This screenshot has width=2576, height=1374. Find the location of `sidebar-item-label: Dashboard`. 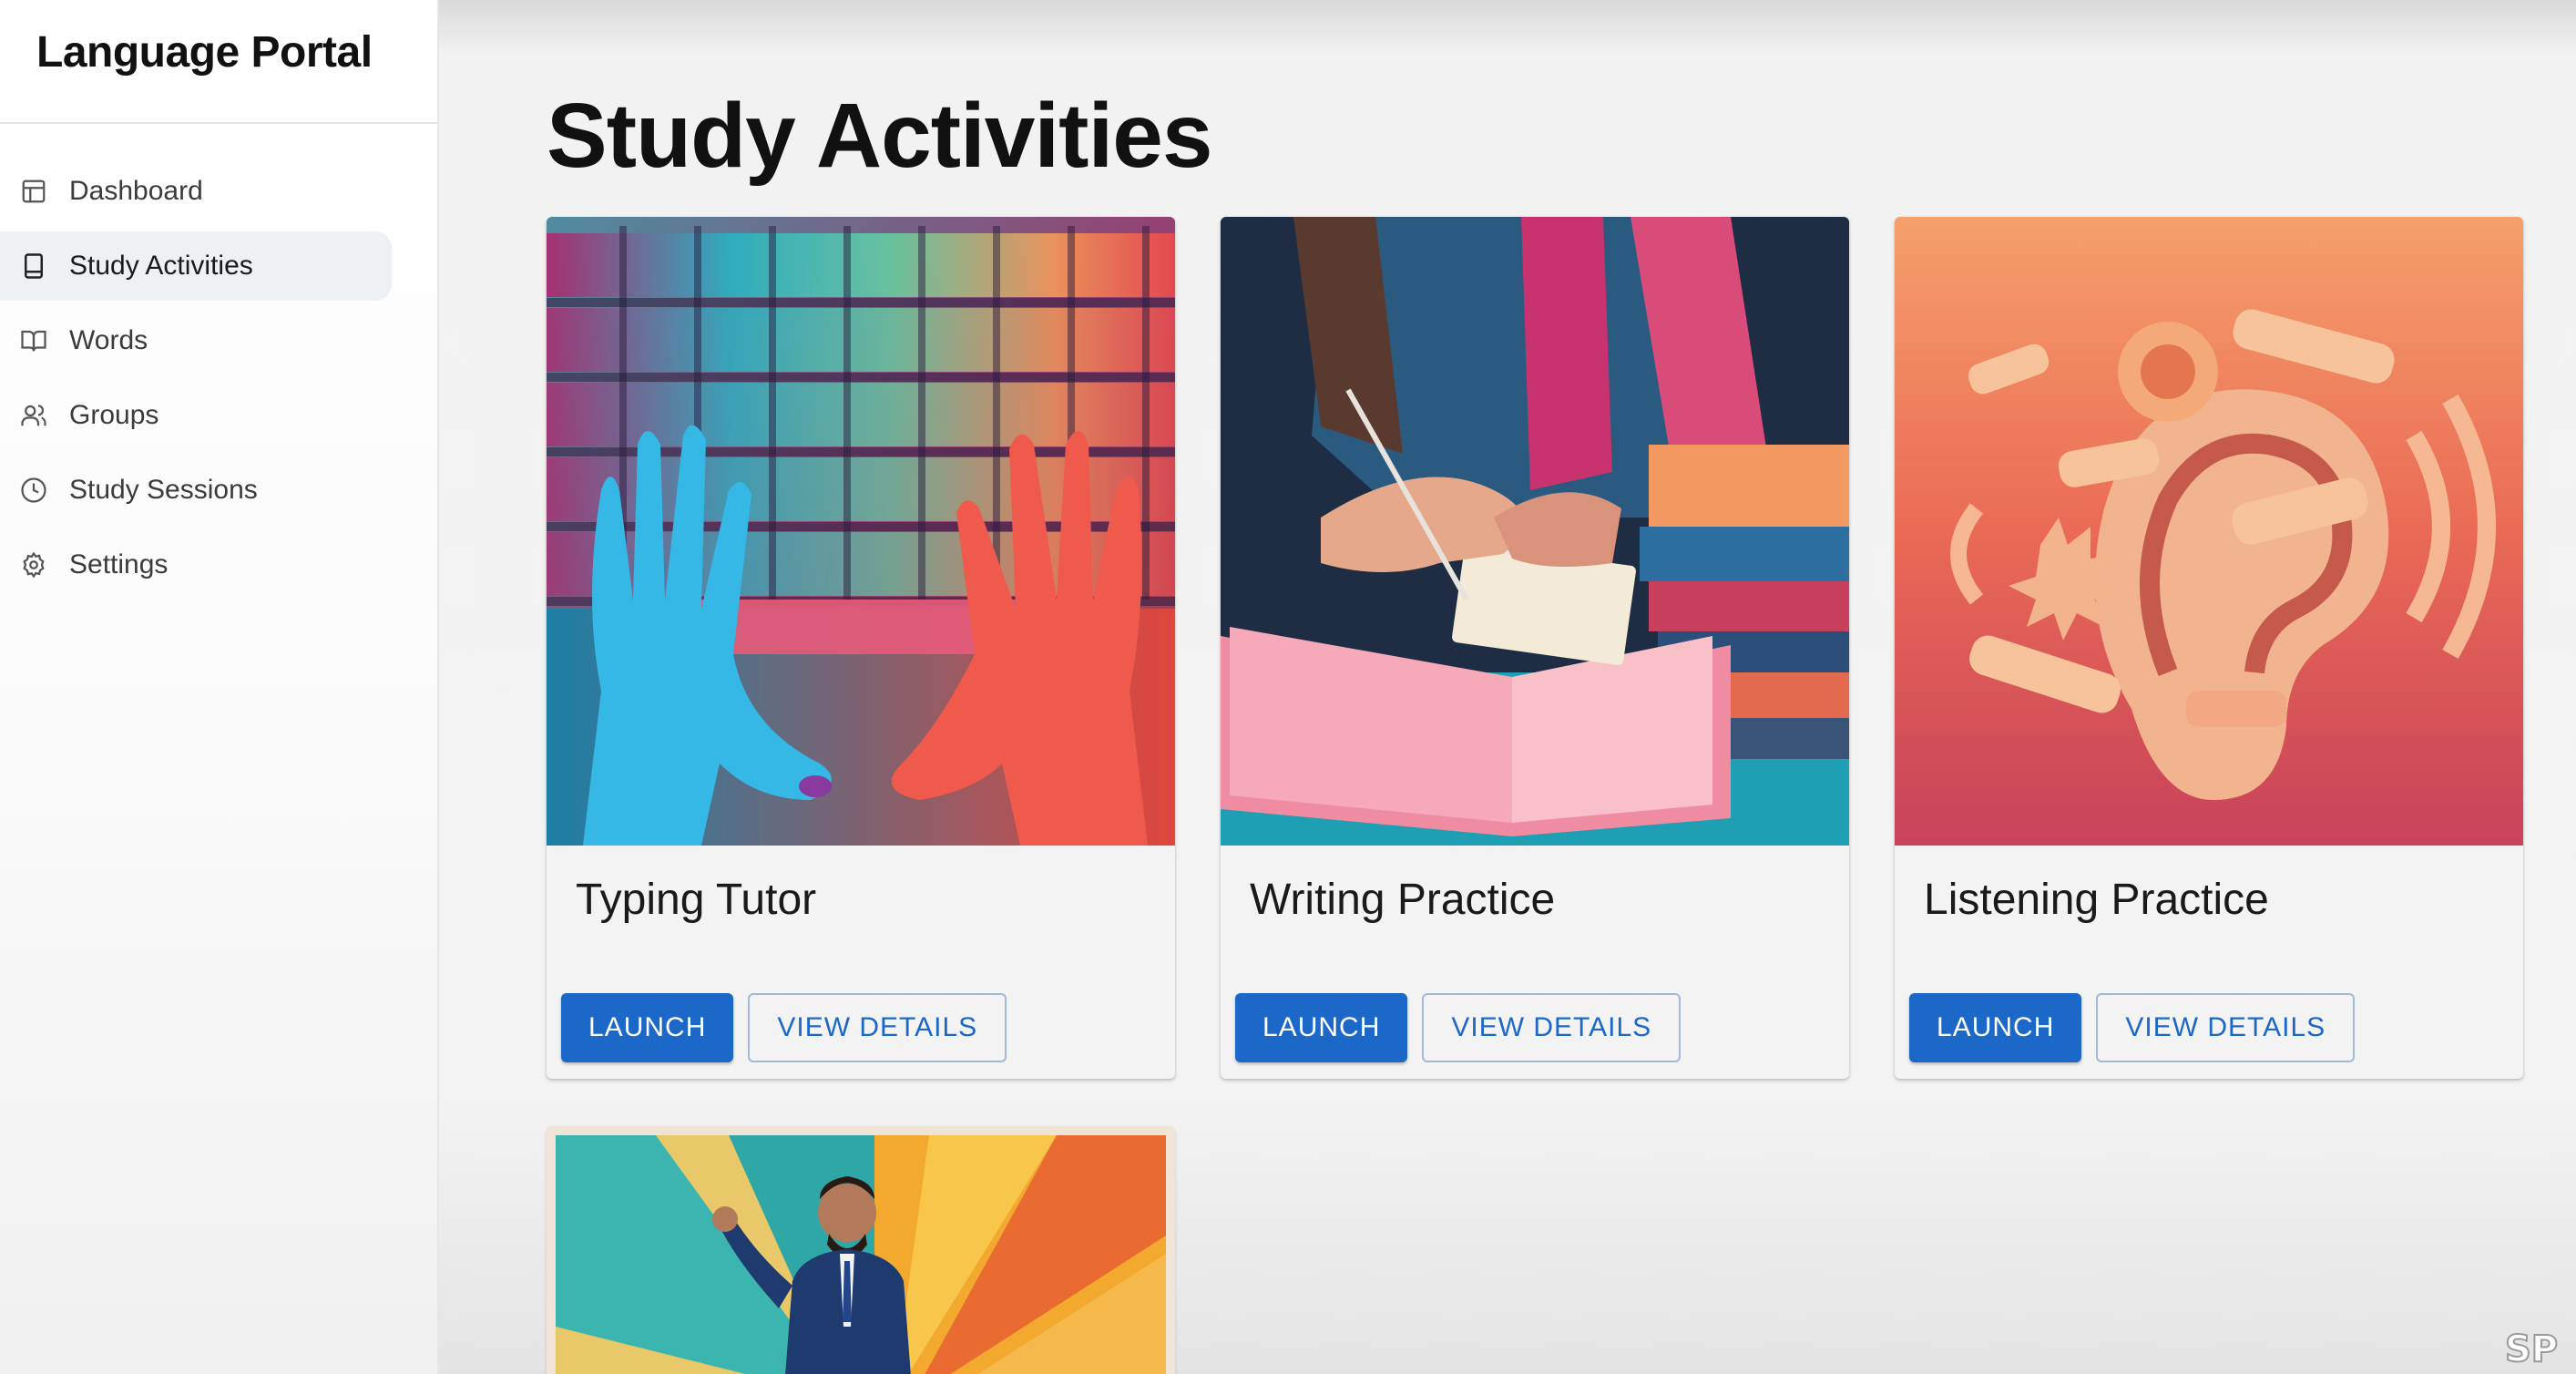

sidebar-item-label: Dashboard is located at coordinates (136, 191).